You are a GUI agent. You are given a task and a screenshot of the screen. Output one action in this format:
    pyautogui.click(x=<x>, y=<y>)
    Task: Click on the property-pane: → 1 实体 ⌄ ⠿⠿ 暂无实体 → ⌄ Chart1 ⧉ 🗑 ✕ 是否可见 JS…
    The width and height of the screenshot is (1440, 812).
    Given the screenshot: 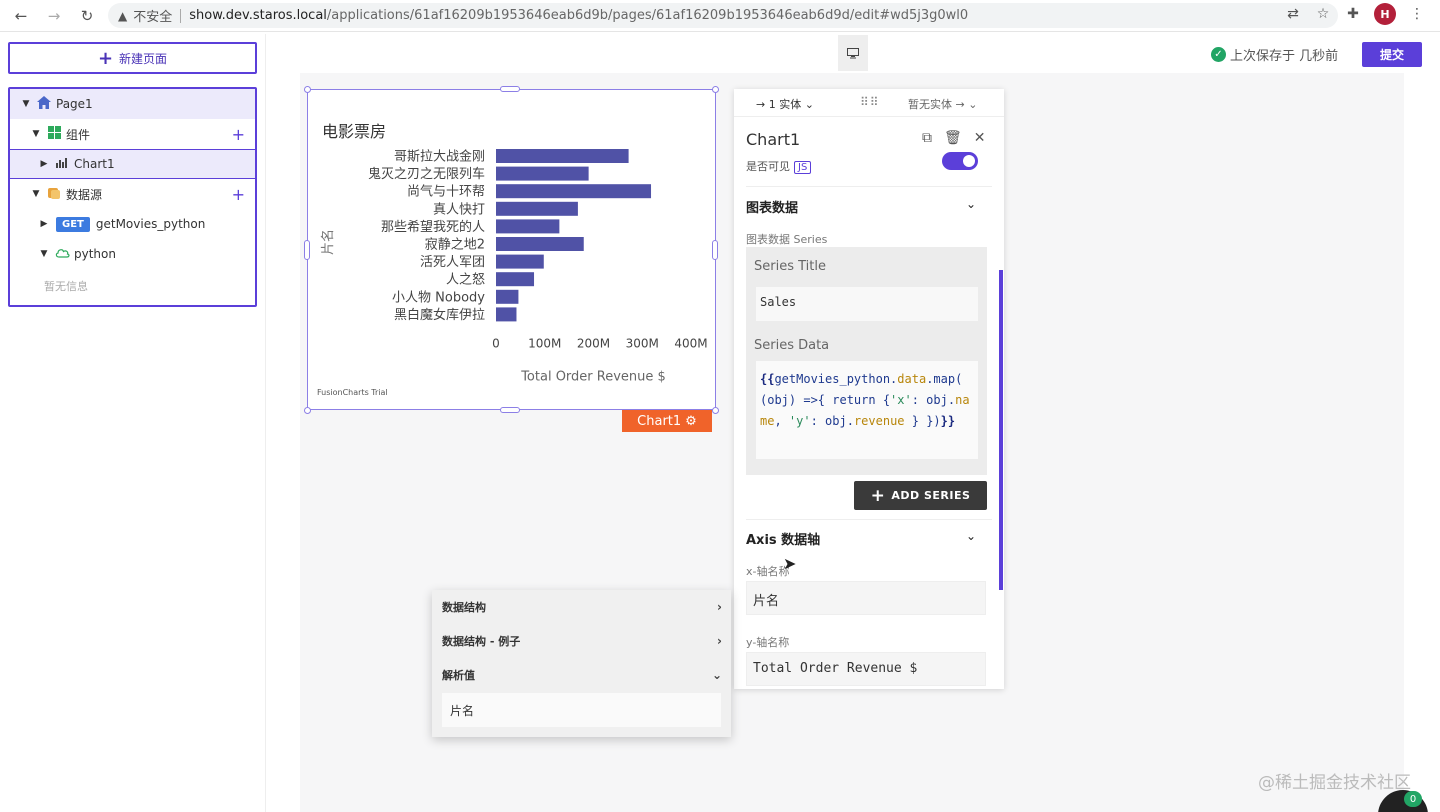 What is the action you would take?
    pyautogui.click(x=869, y=389)
    